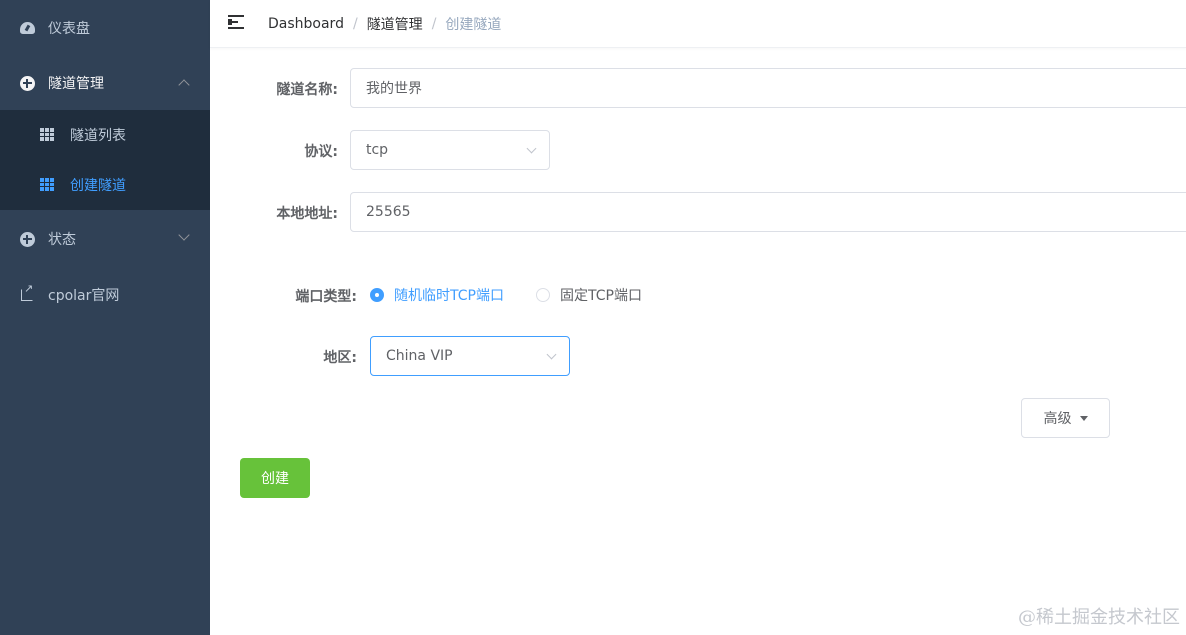 Image resolution: width=1186 pixels, height=635 pixels. I want to click on caret-down-icon, so click(1083, 418).